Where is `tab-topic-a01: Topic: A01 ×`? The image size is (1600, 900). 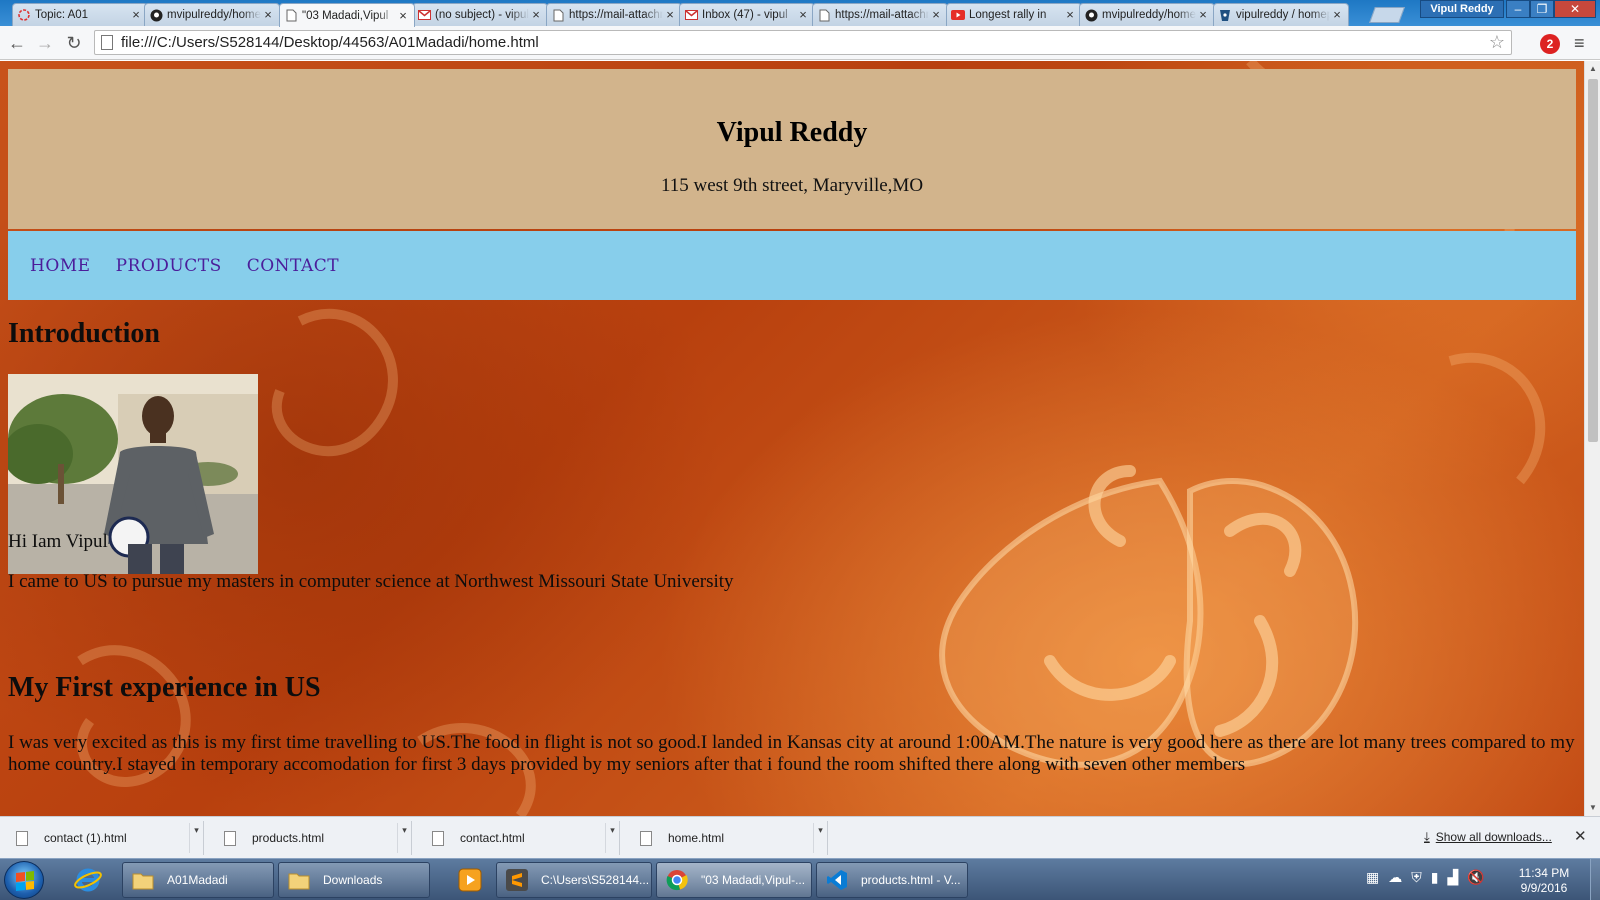 tab-topic-a01: Topic: A01 × is located at coordinates (80, 14).